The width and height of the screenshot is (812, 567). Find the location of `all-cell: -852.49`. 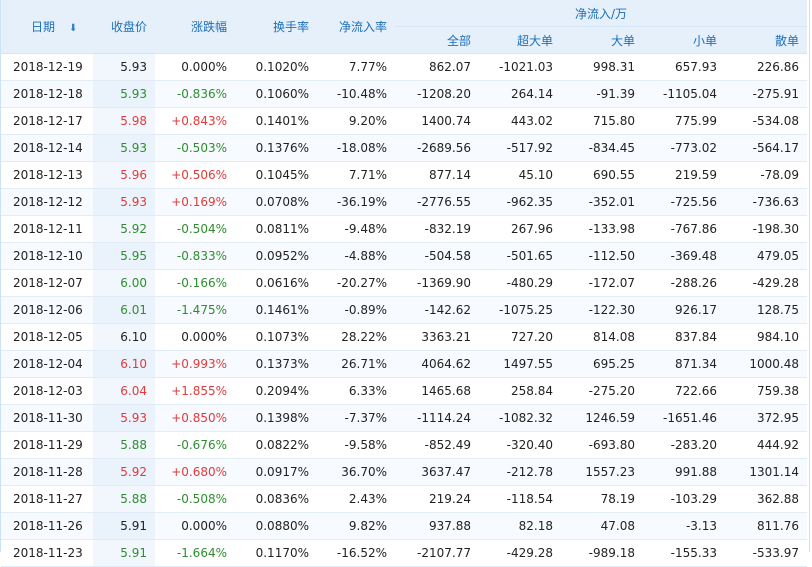

all-cell: -852.49 is located at coordinates (437, 445).